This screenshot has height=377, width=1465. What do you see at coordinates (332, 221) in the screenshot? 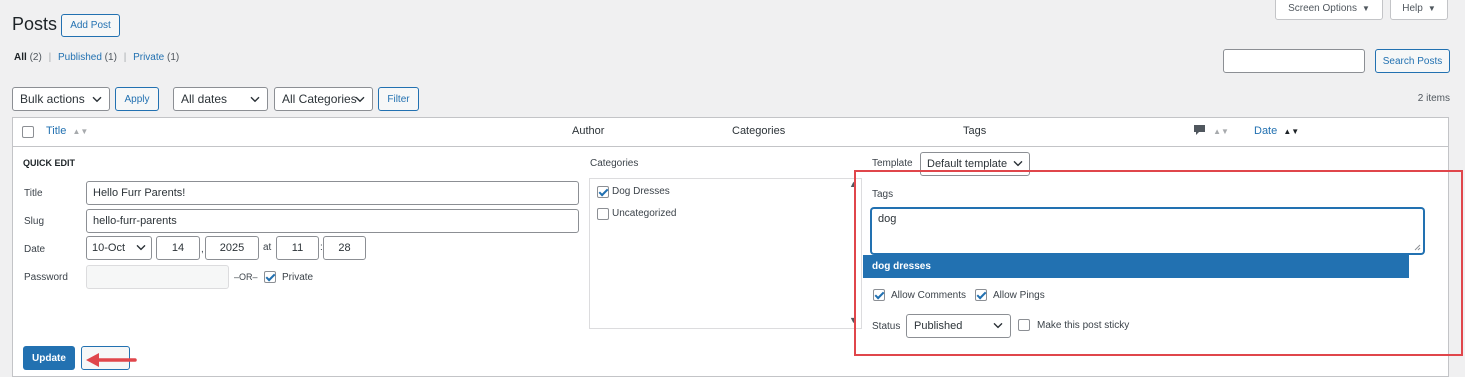
I see `slug-input: hello-furr-parents` at bounding box center [332, 221].